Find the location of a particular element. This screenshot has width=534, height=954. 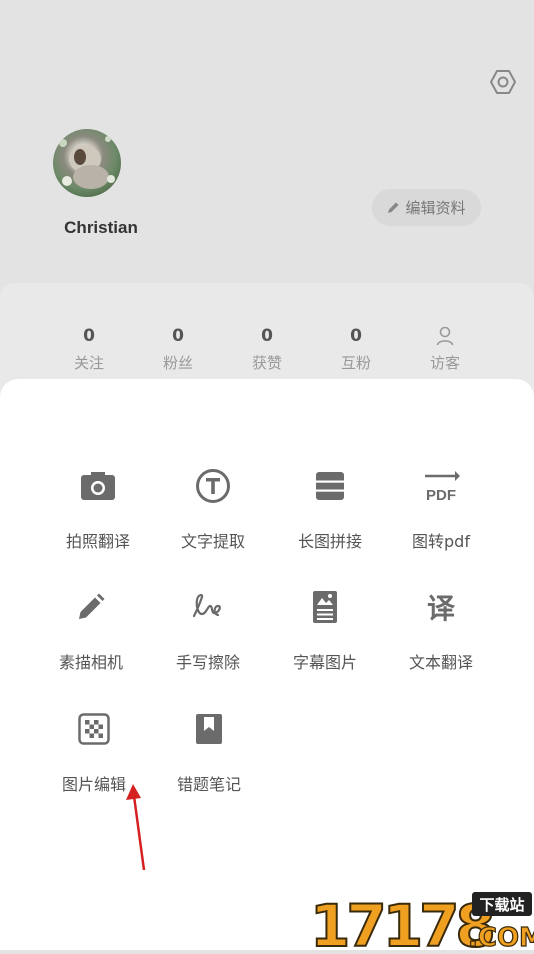

tool-handwriting-erase: 手写擦除 is located at coordinates (208, 629).